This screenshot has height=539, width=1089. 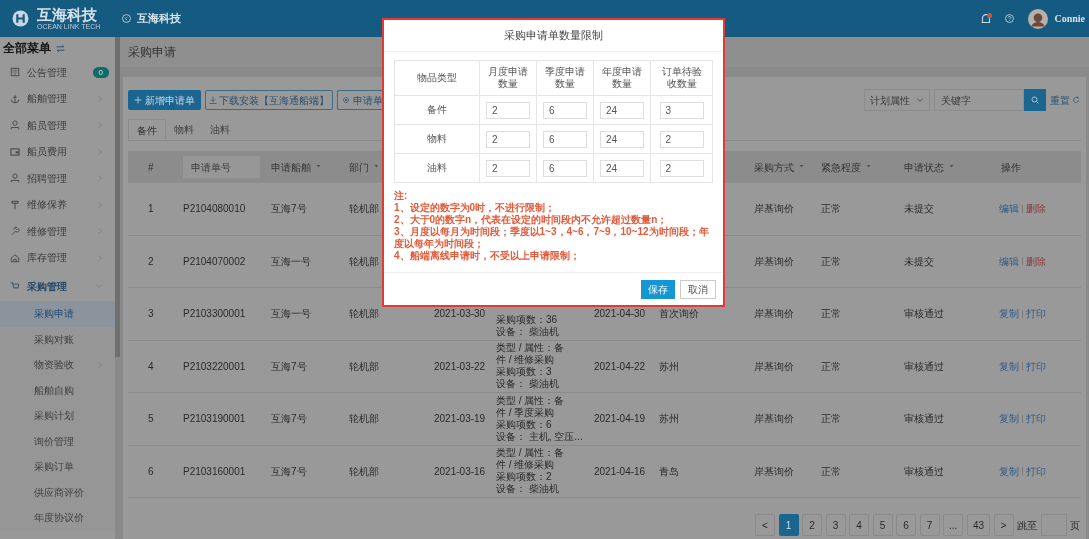 I want to click on tab: 物料, so click(x=184, y=129).